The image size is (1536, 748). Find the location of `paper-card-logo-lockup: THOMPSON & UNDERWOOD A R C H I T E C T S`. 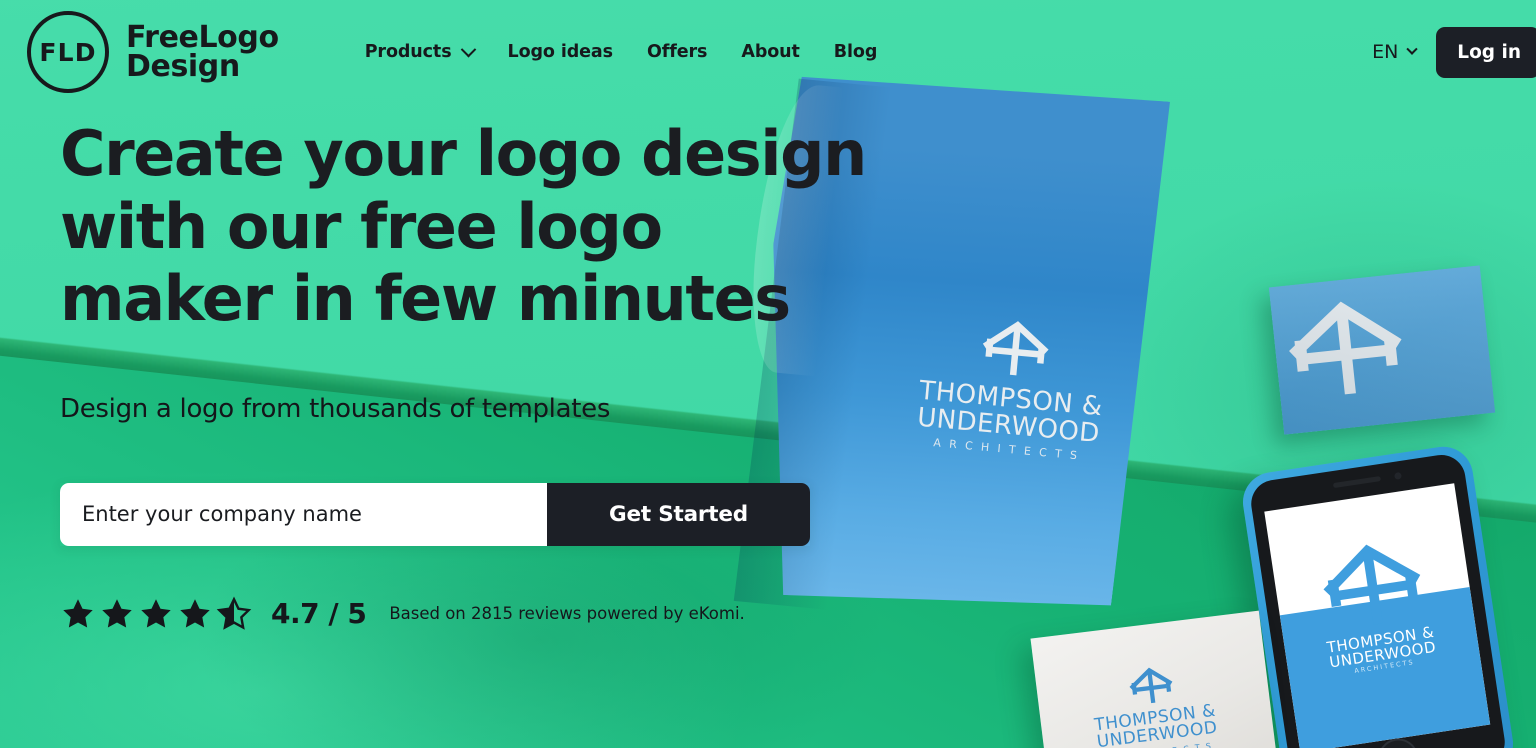

paper-card-logo-lockup: THOMPSON & UNDERWOOD A R C H I T E C T S is located at coordinates (1154, 702).